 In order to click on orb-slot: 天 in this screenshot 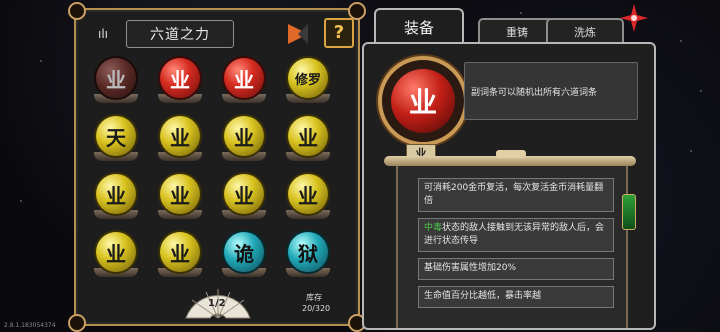, I will do `click(117, 139)`.